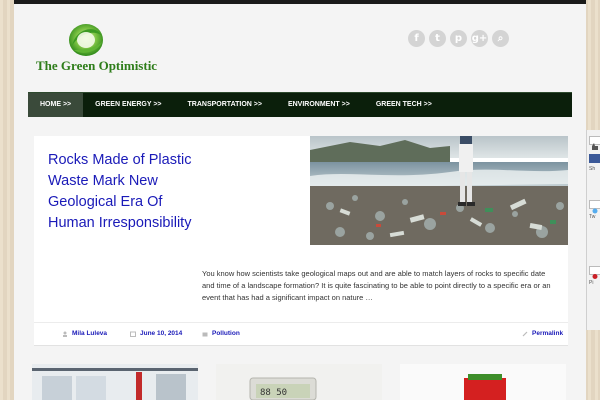  What do you see at coordinates (595, 146) in the screenshot?
I see `thumbs-up-icon` at bounding box center [595, 146].